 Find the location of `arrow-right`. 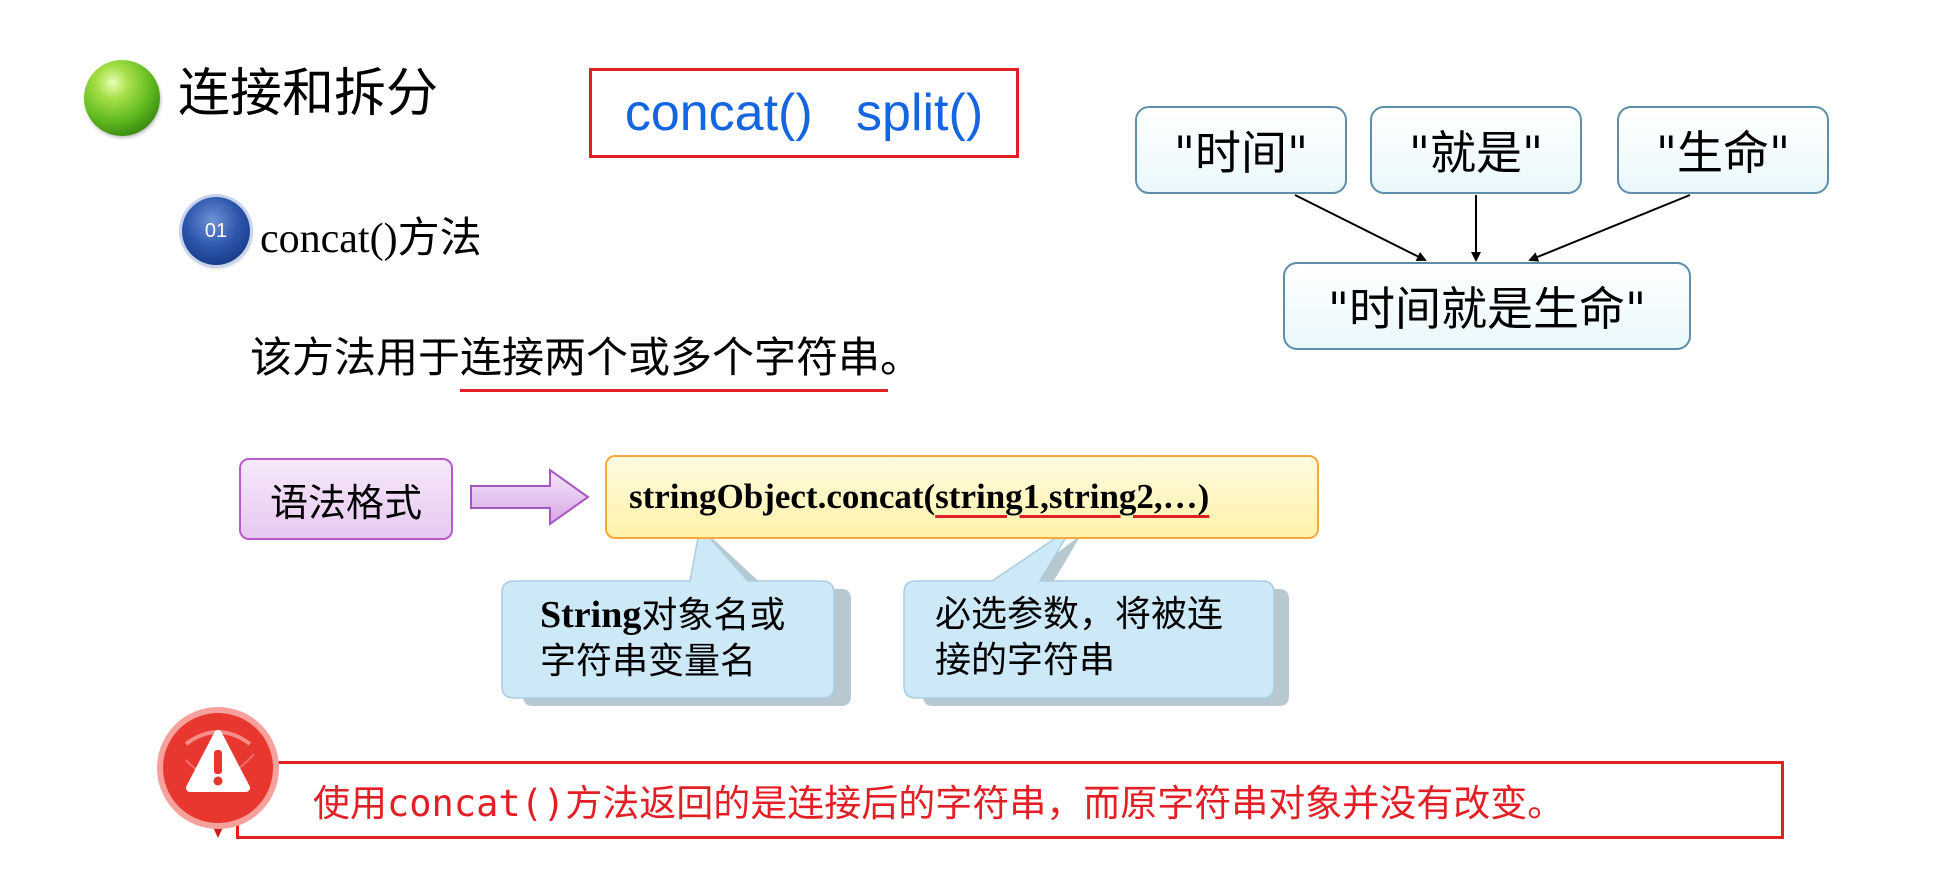

arrow-right is located at coordinates (1609, 228).